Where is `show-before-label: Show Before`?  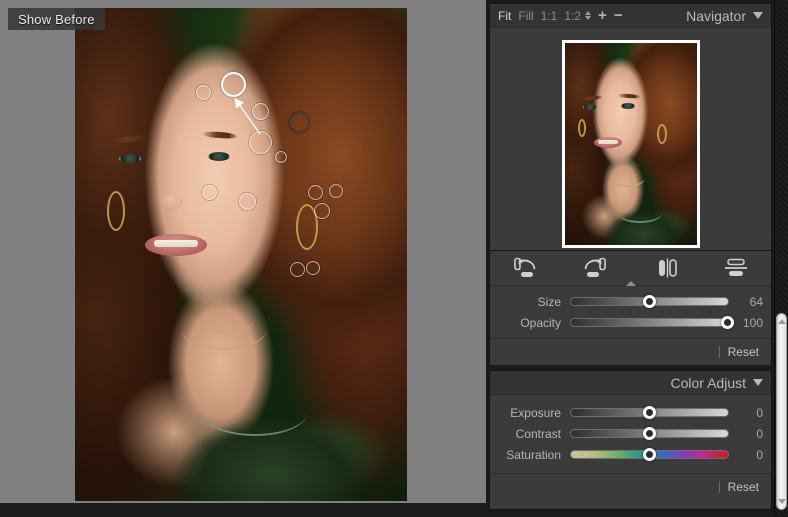
show-before-label: Show Before is located at coordinates (56, 19).